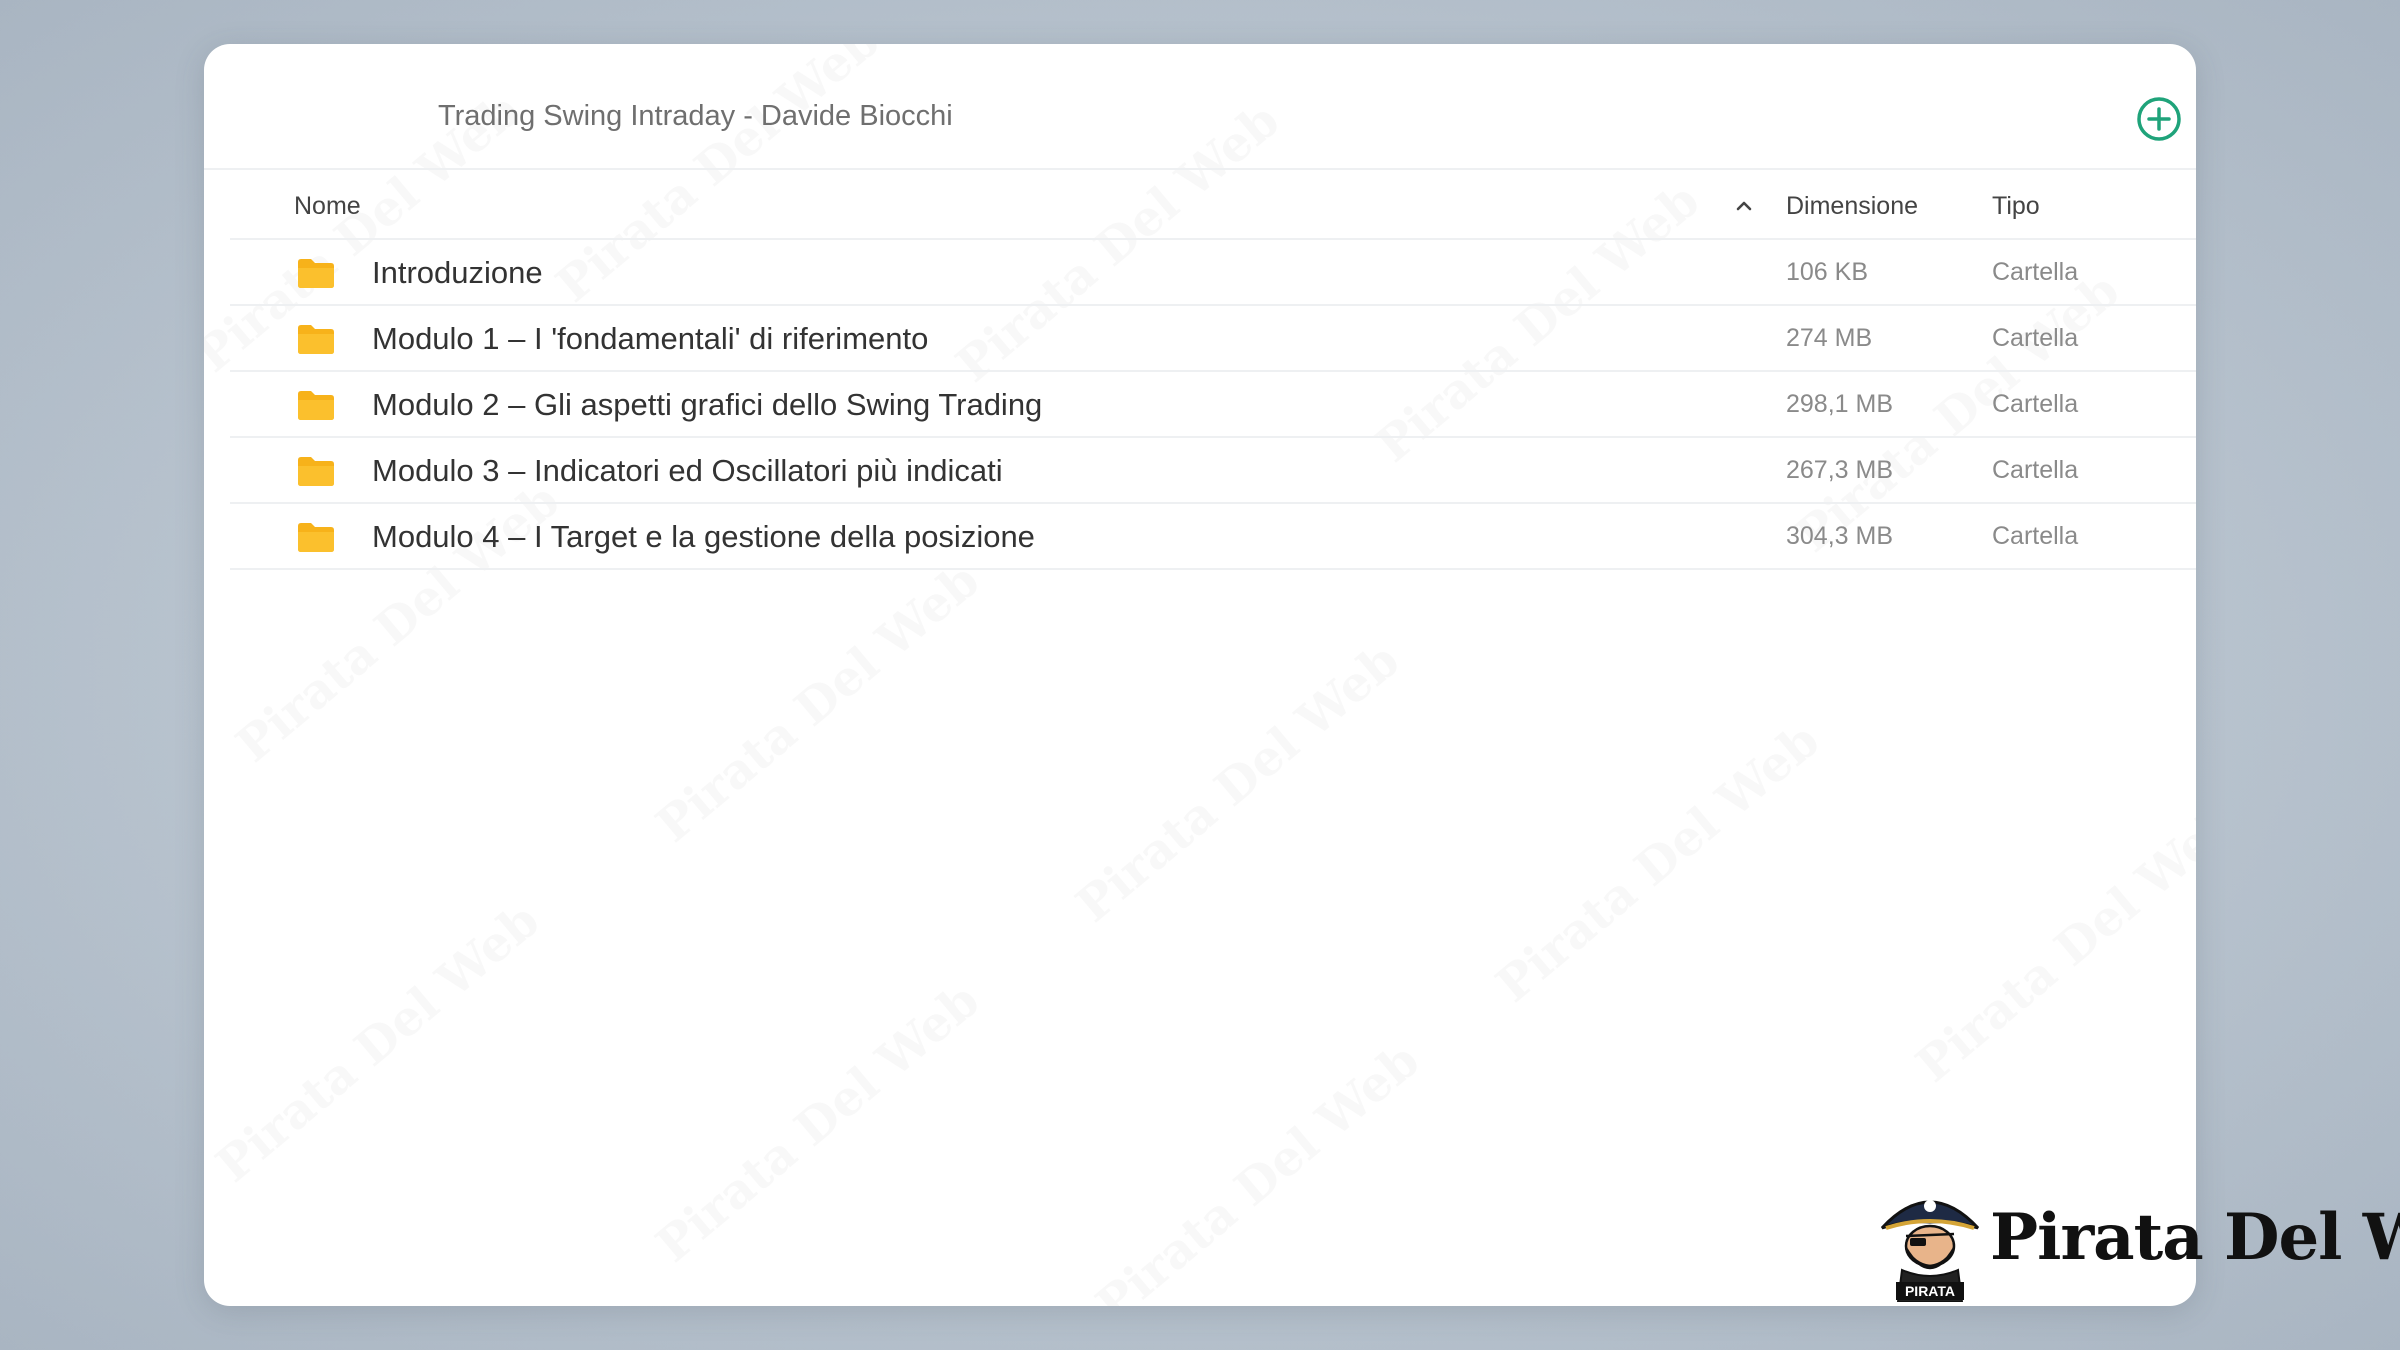 The width and height of the screenshot is (2400, 1350). Describe the element at coordinates (327, 206) in the screenshot. I see `column-name-header: Nome` at that location.